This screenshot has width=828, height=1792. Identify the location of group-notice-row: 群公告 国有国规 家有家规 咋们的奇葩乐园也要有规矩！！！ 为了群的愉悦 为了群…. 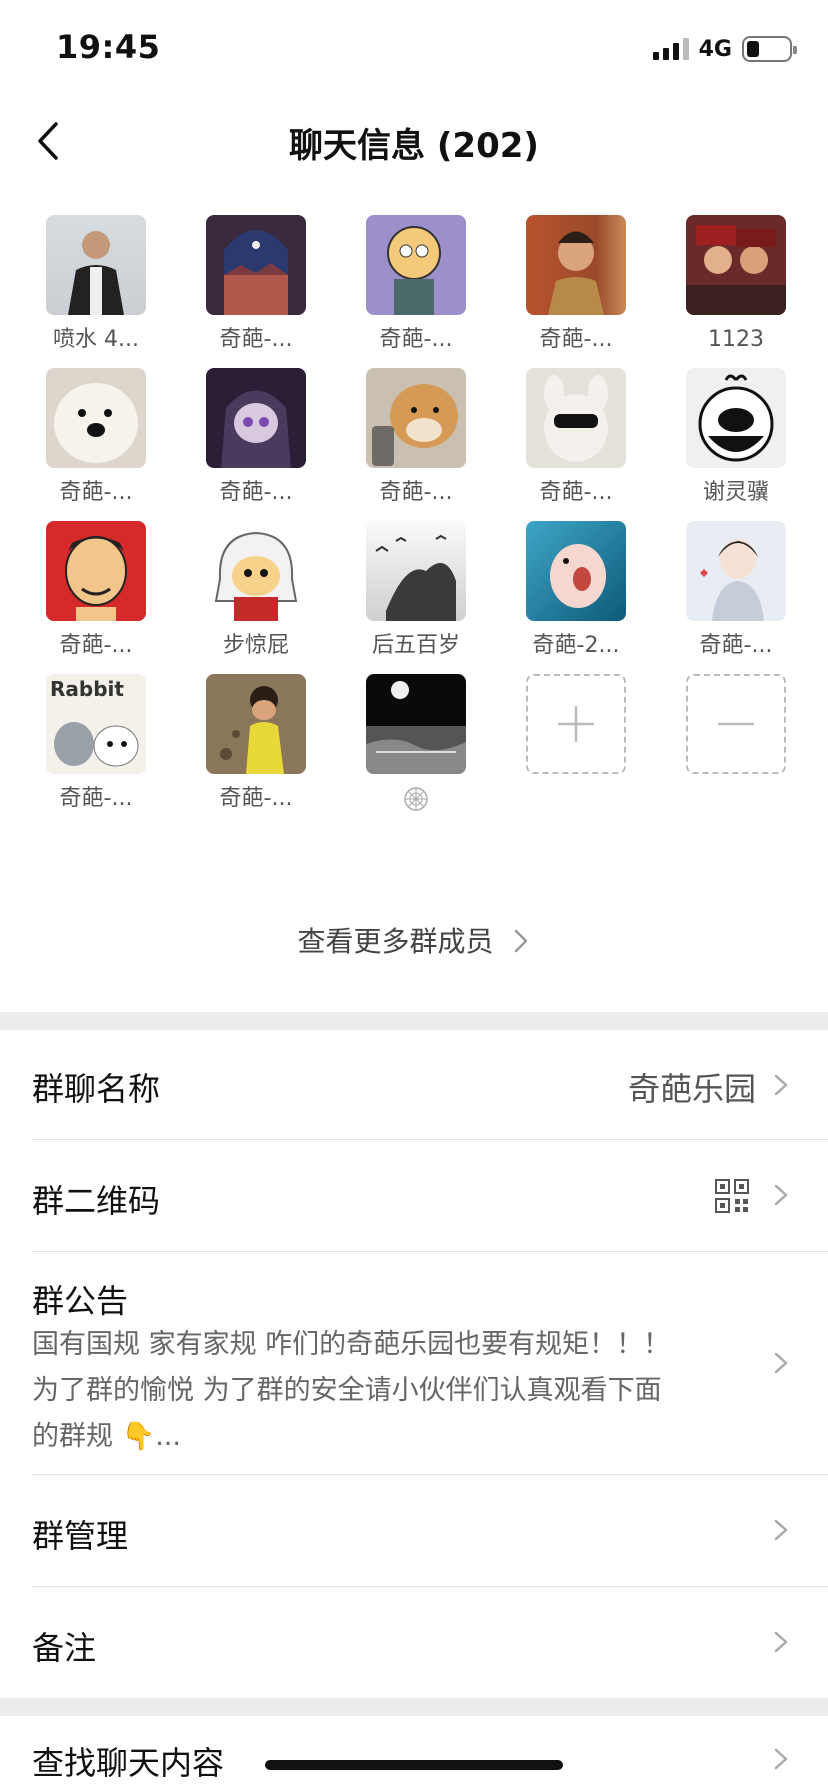
(414, 1363).